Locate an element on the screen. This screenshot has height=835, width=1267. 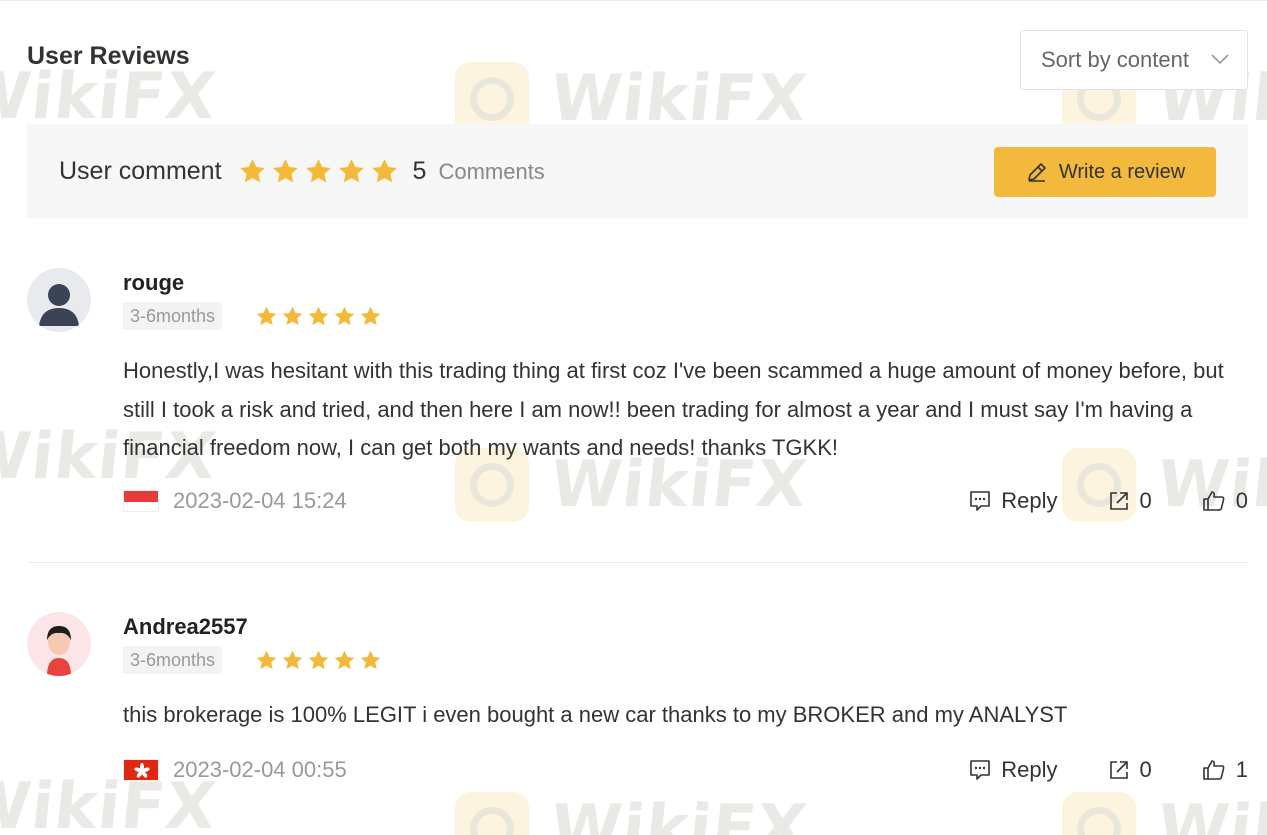
like-button: 0 is located at coordinates (1225, 501).